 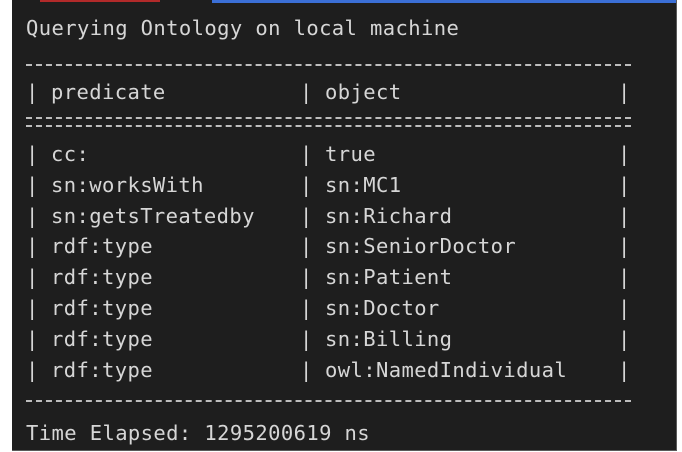 I want to click on query-header: Querying Ontology on local machine, so click(x=243, y=28).